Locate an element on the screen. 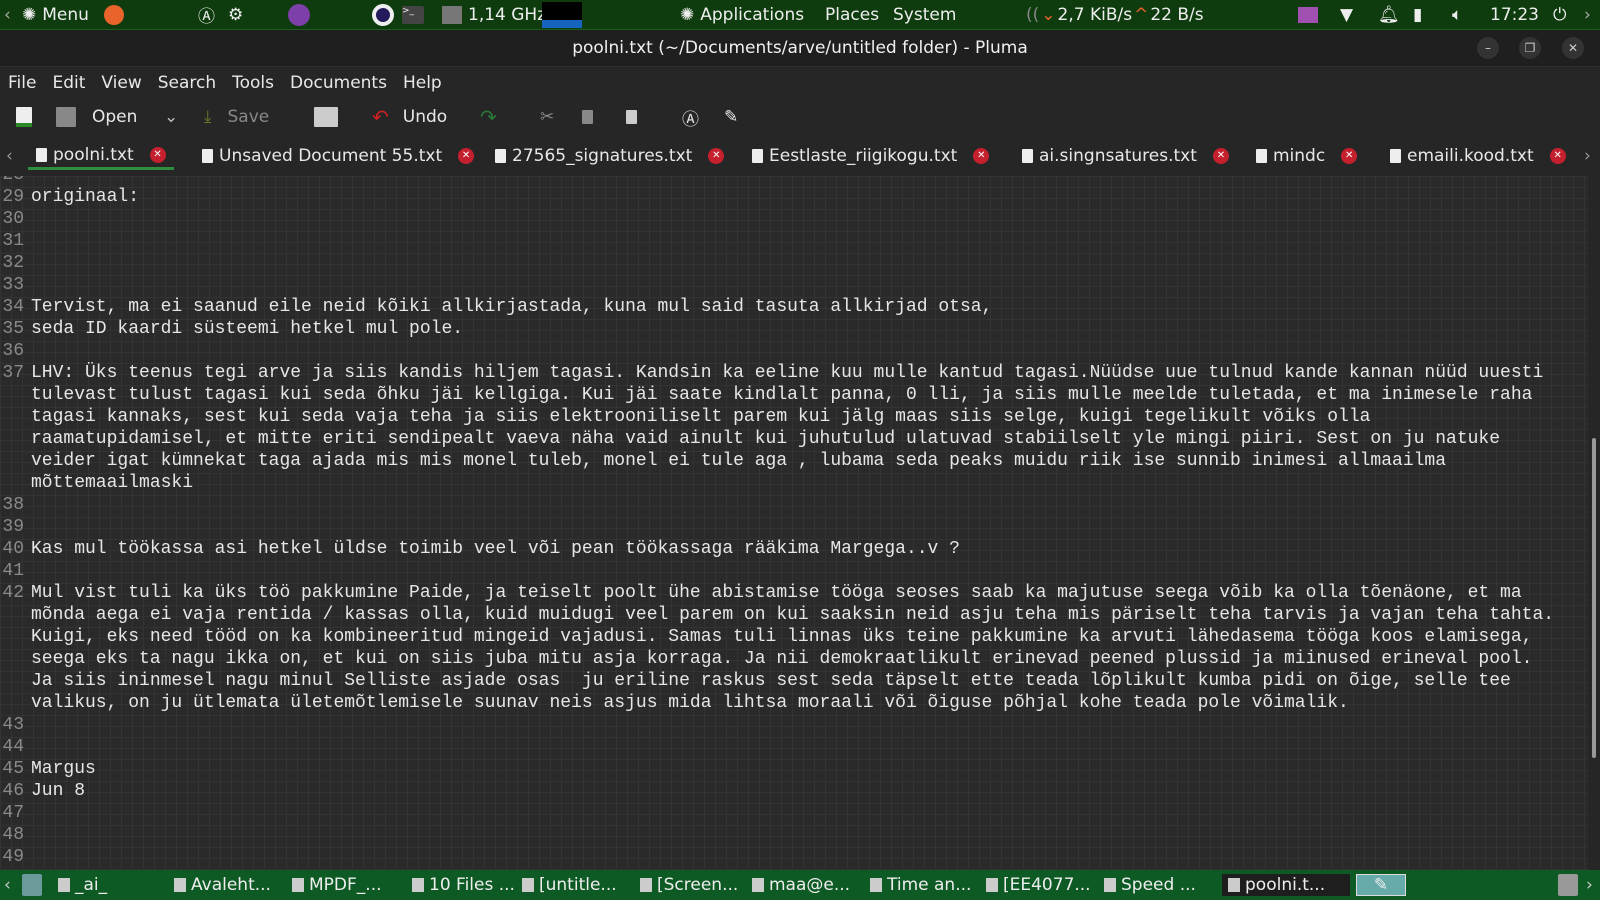 The image size is (1600, 900). menu-button: ✺ Menu is located at coordinates (55, 15).